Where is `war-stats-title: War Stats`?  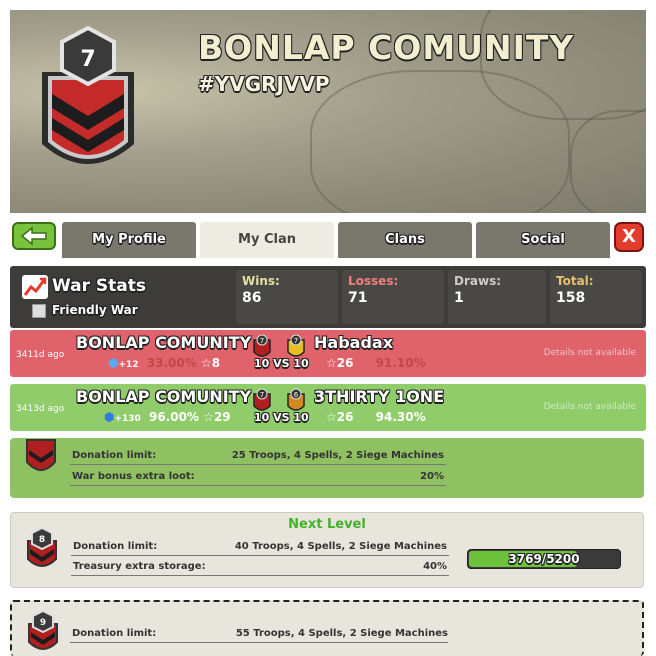
war-stats-title: War Stats is located at coordinates (99, 286).